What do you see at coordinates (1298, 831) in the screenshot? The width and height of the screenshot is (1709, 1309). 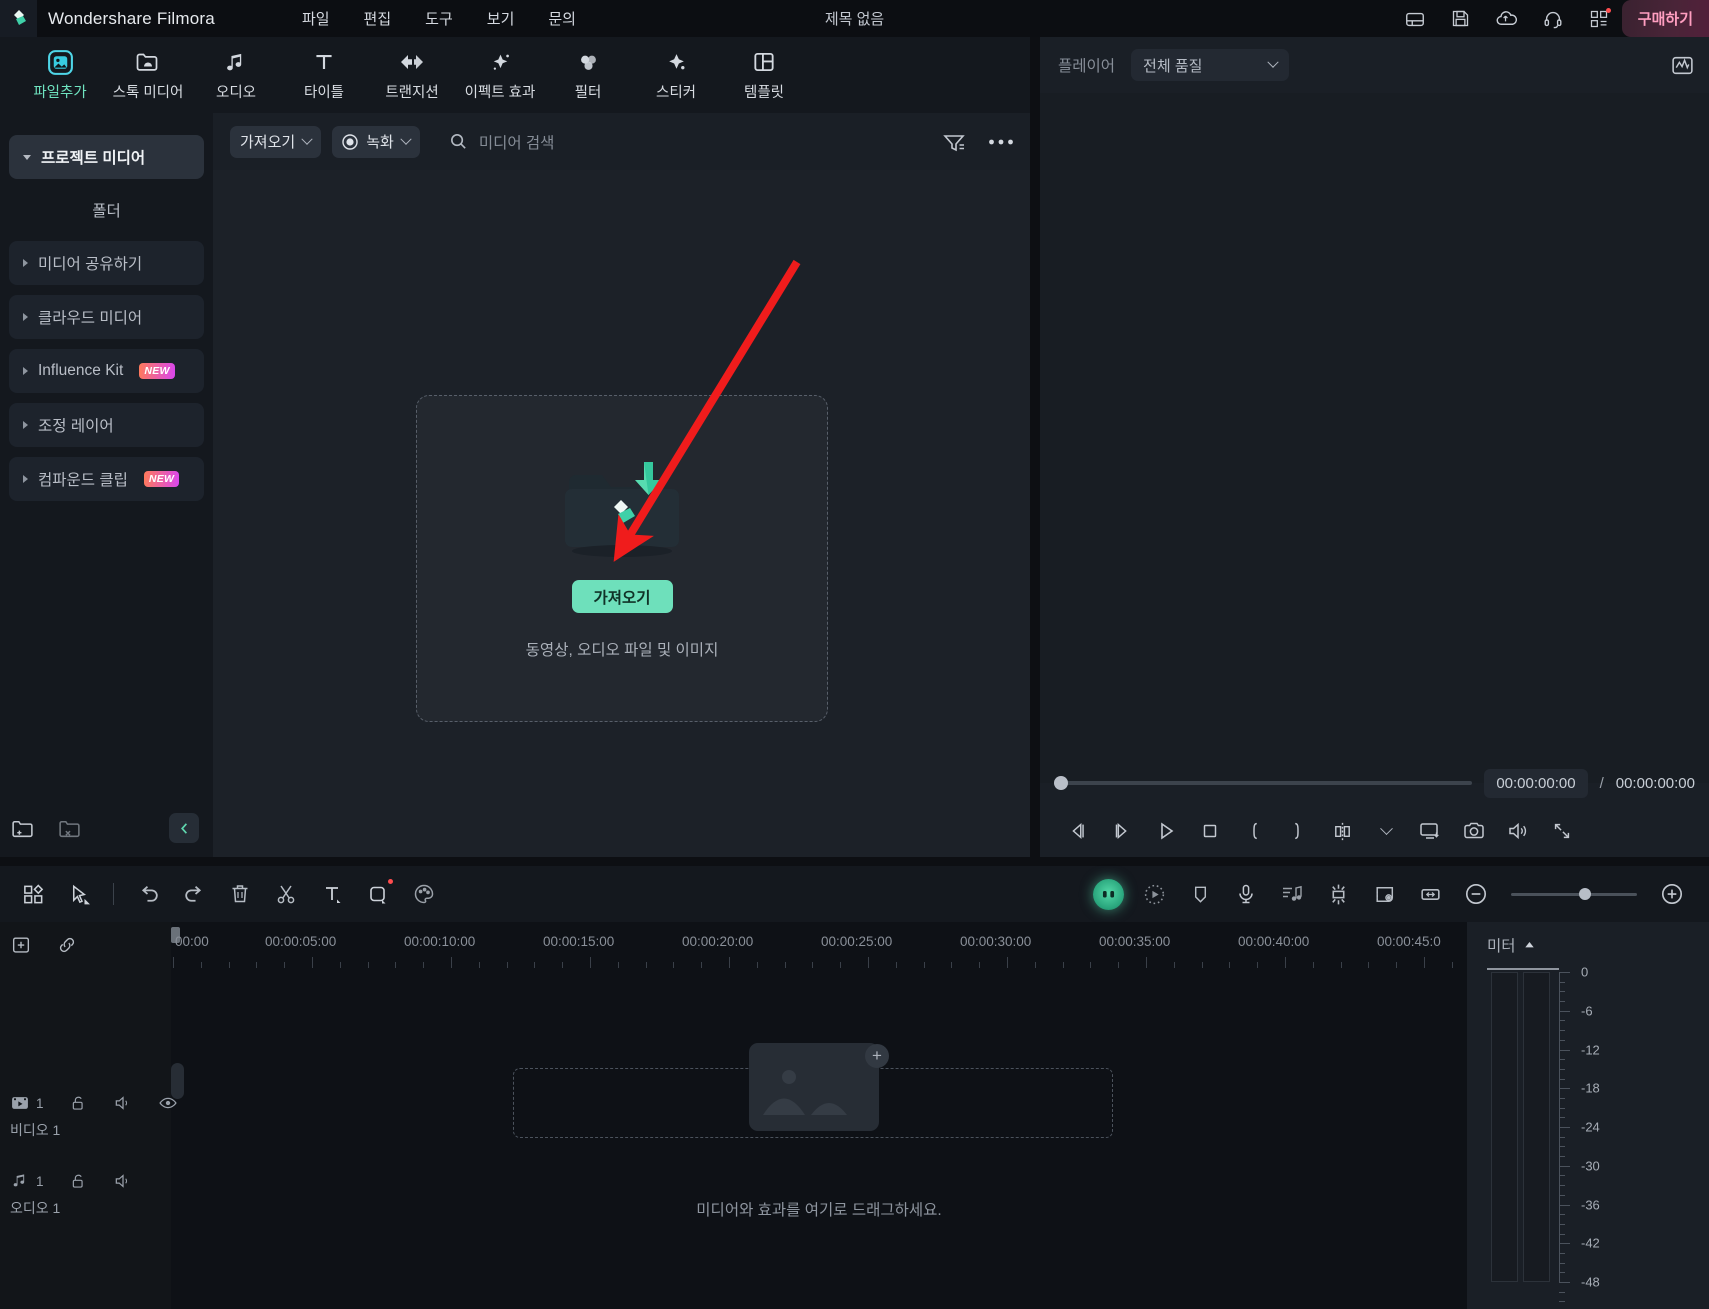 I see `mark-out-icon` at bounding box center [1298, 831].